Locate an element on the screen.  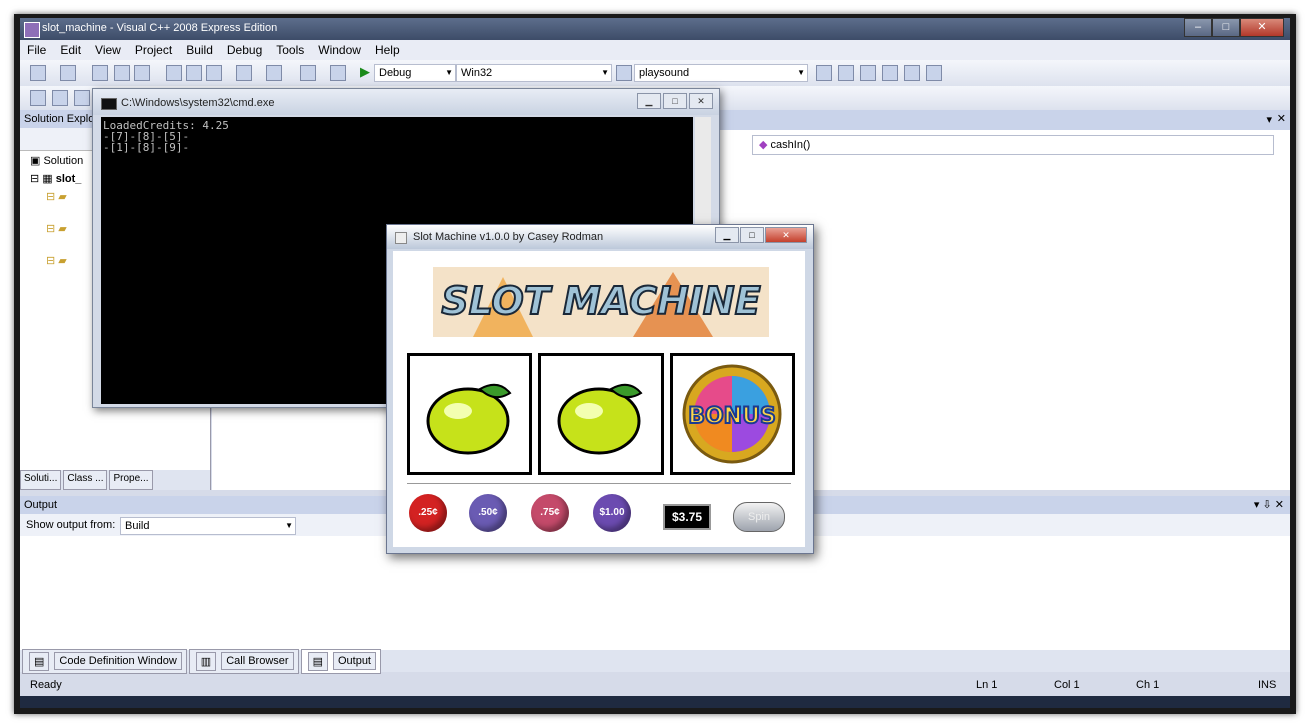
start-debugging-icon: ▶ is located at coordinates (365, 72).